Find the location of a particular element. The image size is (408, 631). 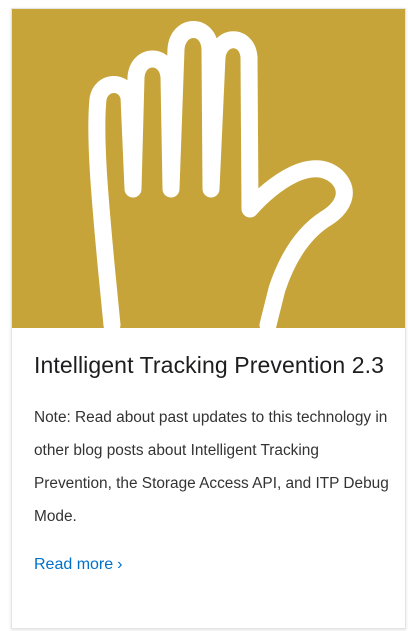

read-more-label: Read more is located at coordinates (74, 564).